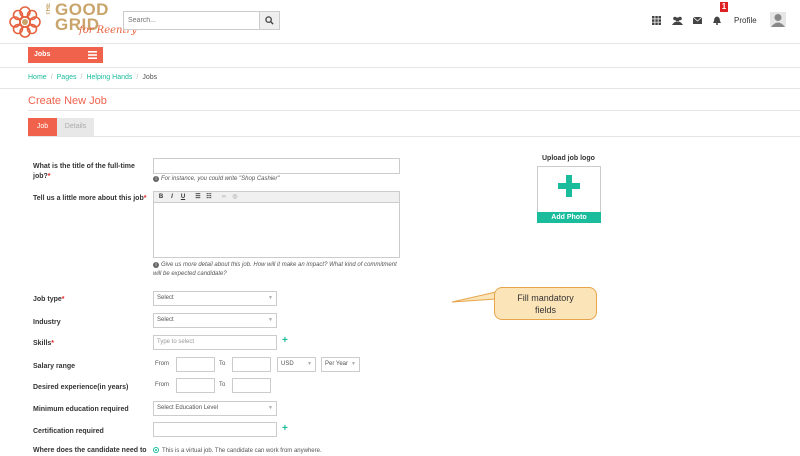  Describe the element at coordinates (340, 364) in the screenshot. I see `period-select: Per Year ▼` at that location.